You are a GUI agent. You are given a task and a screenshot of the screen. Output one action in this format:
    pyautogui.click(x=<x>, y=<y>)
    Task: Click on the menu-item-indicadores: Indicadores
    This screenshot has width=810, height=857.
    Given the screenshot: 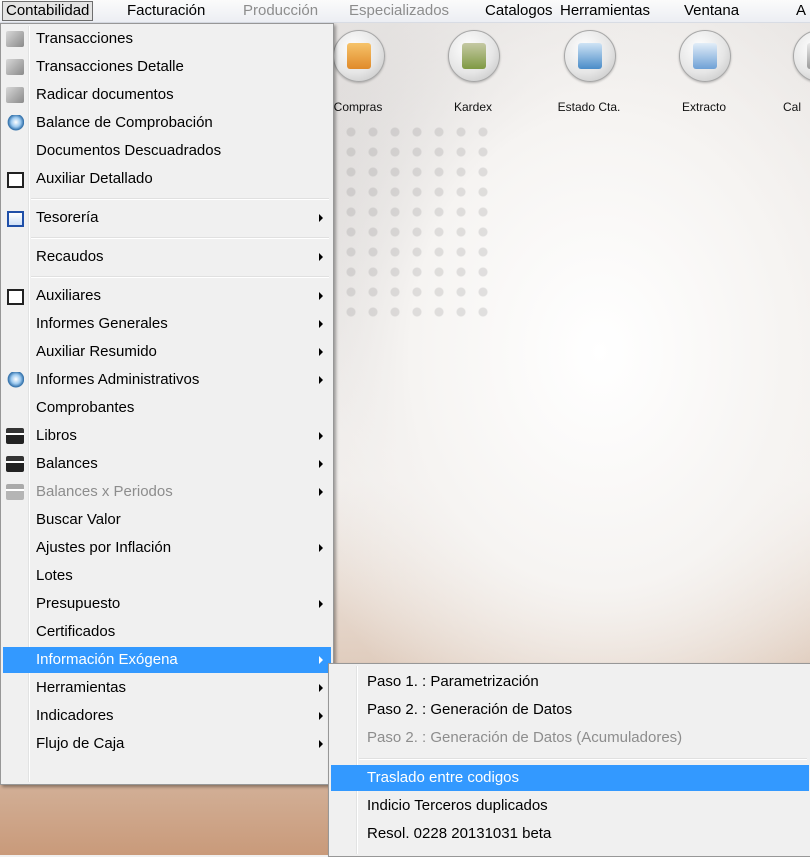 What is the action you would take?
    pyautogui.click(x=167, y=716)
    